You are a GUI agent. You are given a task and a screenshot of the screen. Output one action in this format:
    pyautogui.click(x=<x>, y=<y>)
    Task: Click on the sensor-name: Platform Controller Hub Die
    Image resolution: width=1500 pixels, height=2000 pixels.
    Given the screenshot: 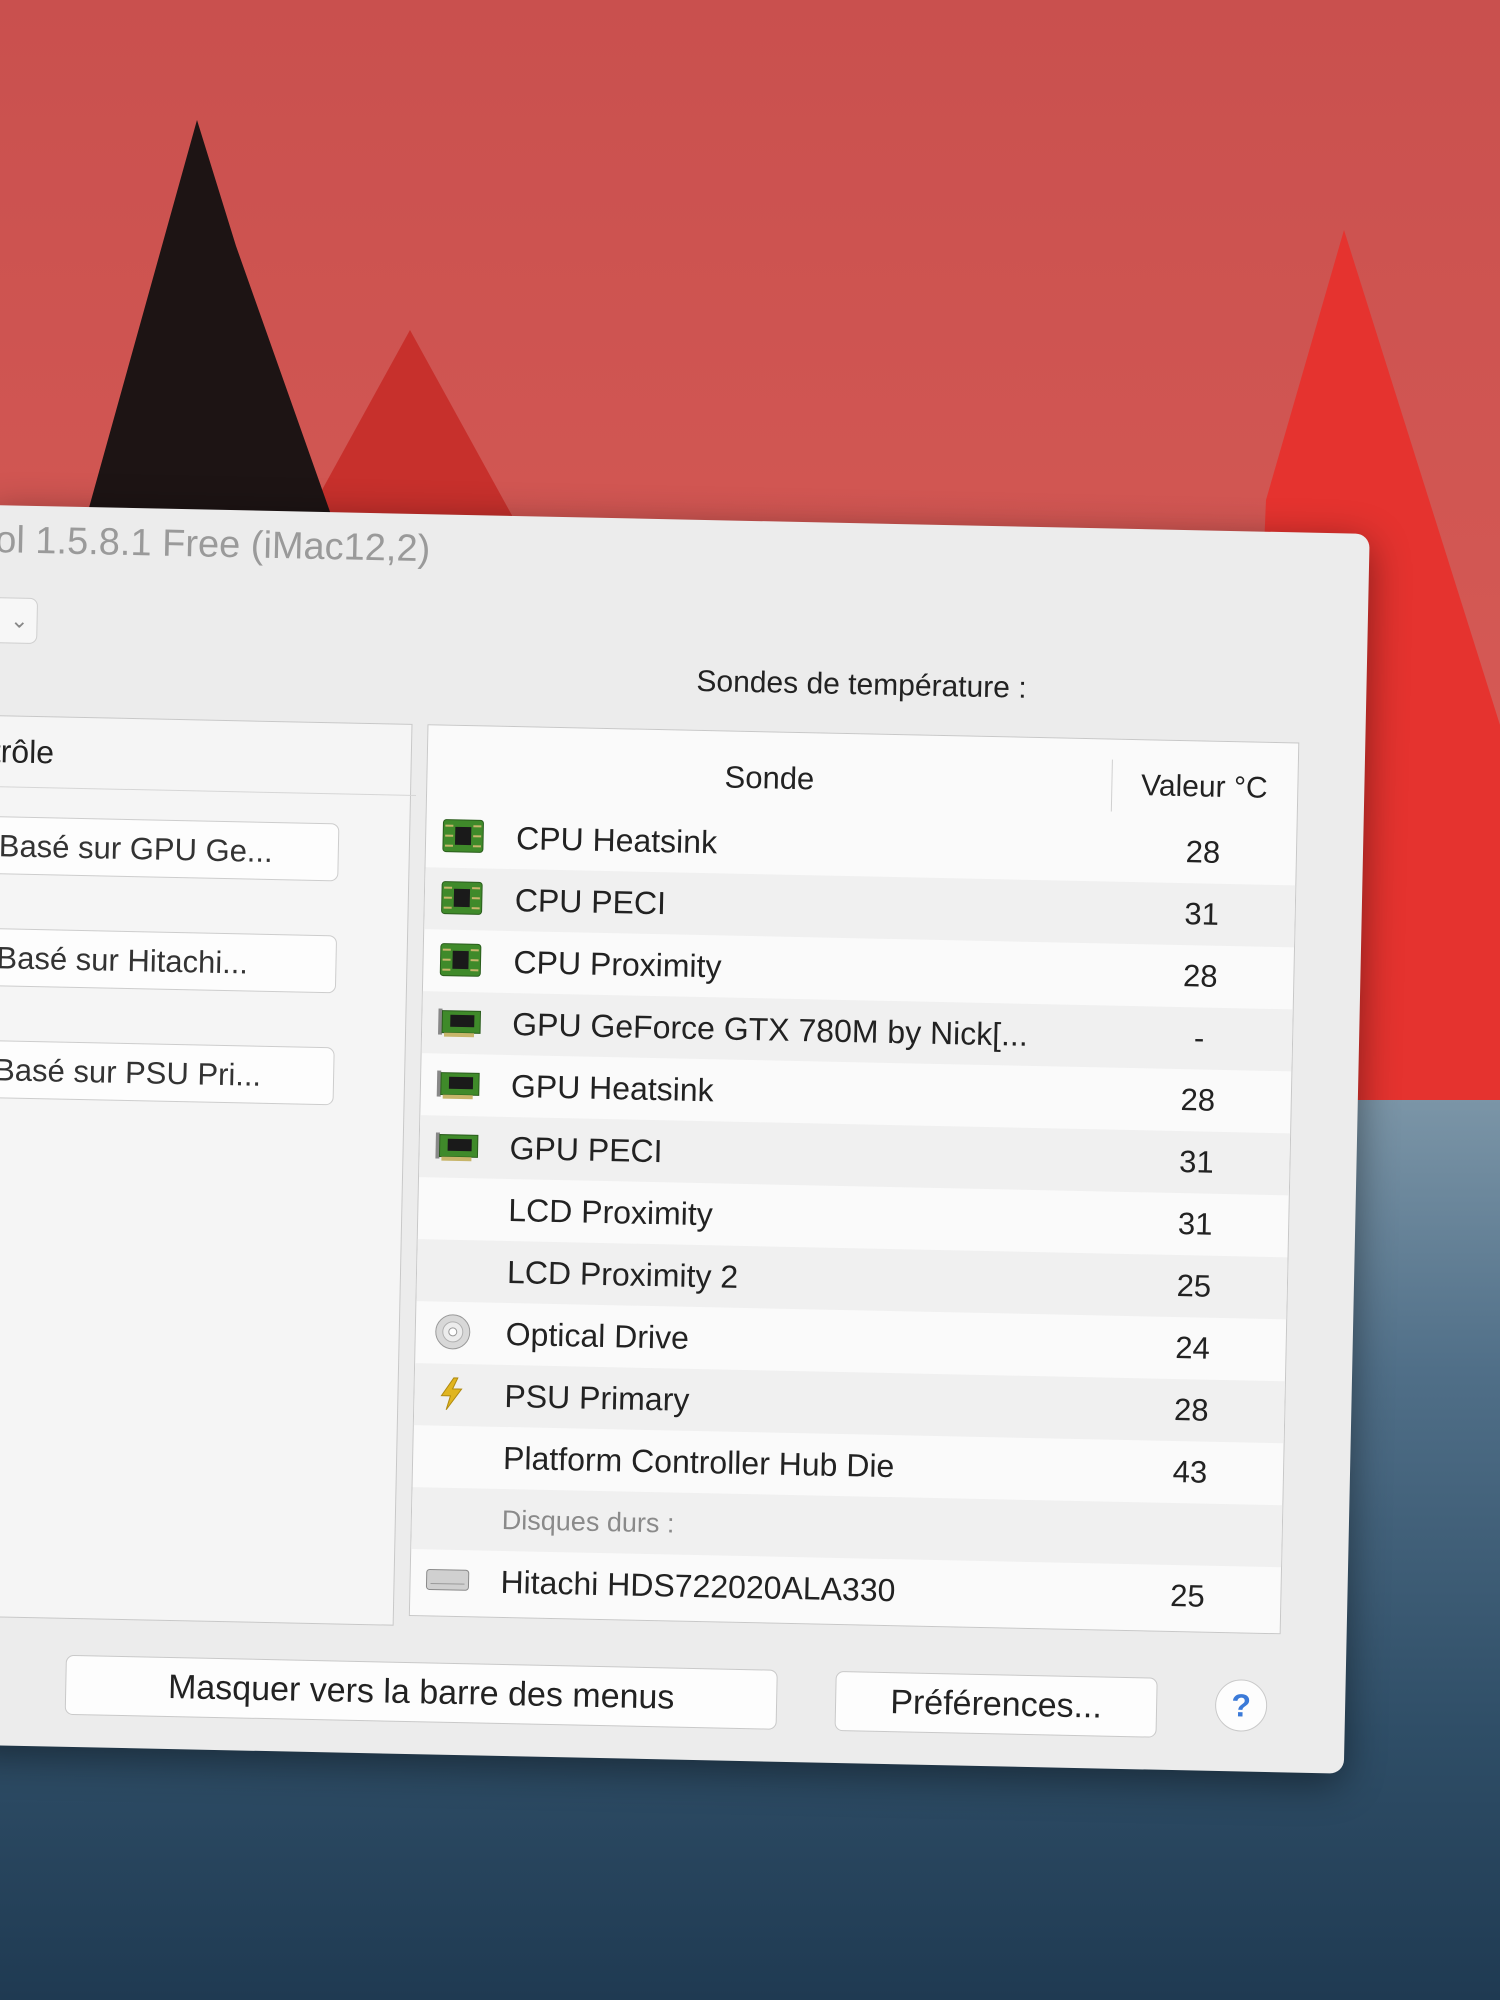 What is the action you would take?
    pyautogui.click(x=698, y=1462)
    